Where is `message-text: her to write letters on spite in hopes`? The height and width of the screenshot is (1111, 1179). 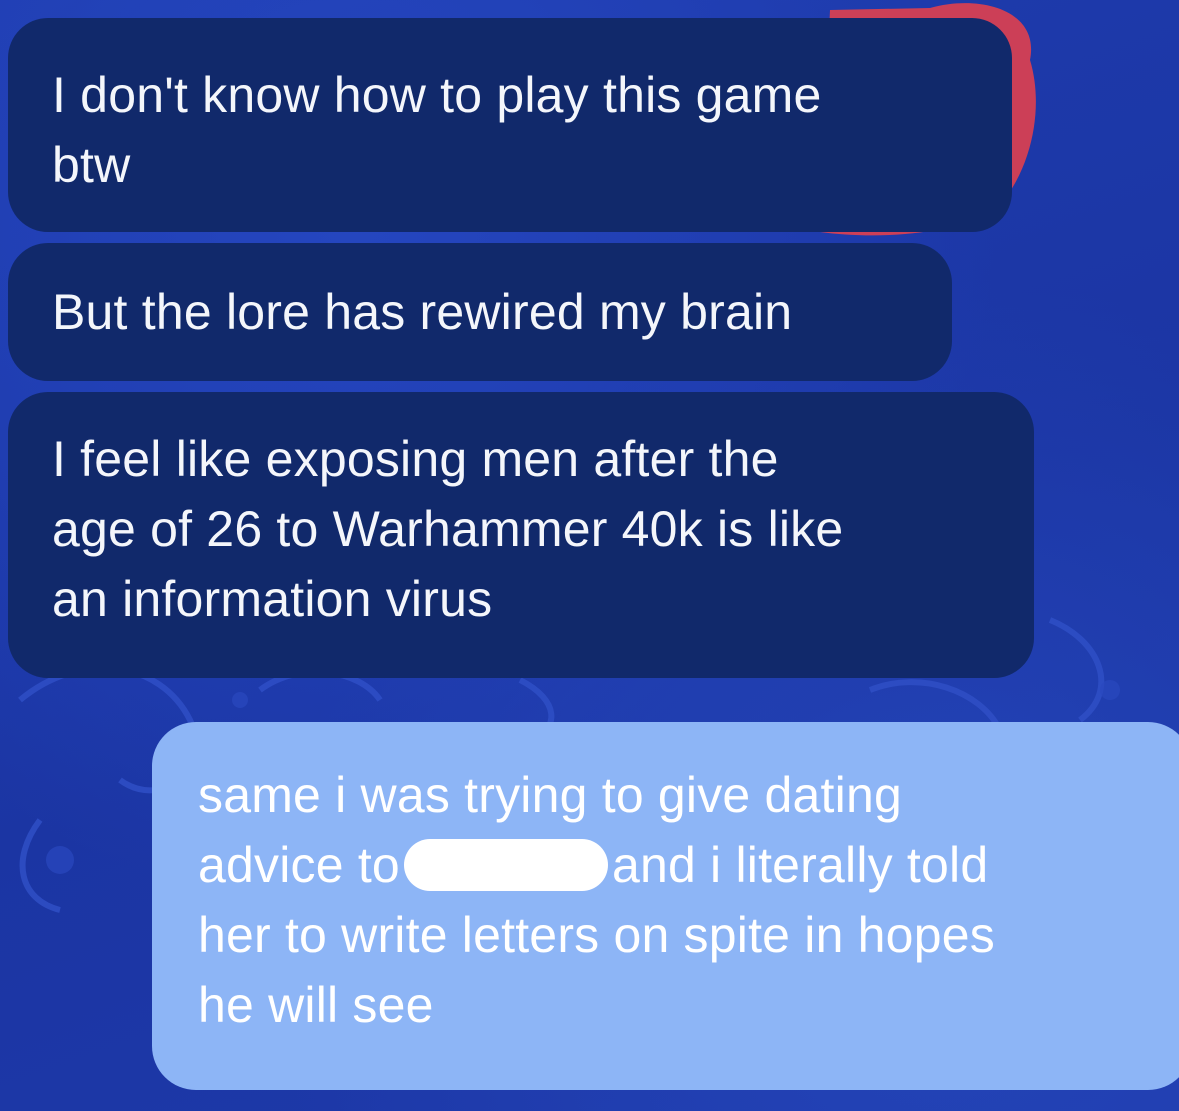 message-text: her to write letters on spite in hopes is located at coordinates (596, 935).